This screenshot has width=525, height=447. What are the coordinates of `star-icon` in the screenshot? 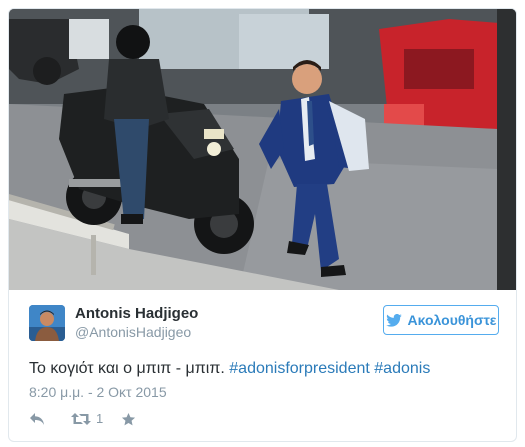 It's located at (128, 419).